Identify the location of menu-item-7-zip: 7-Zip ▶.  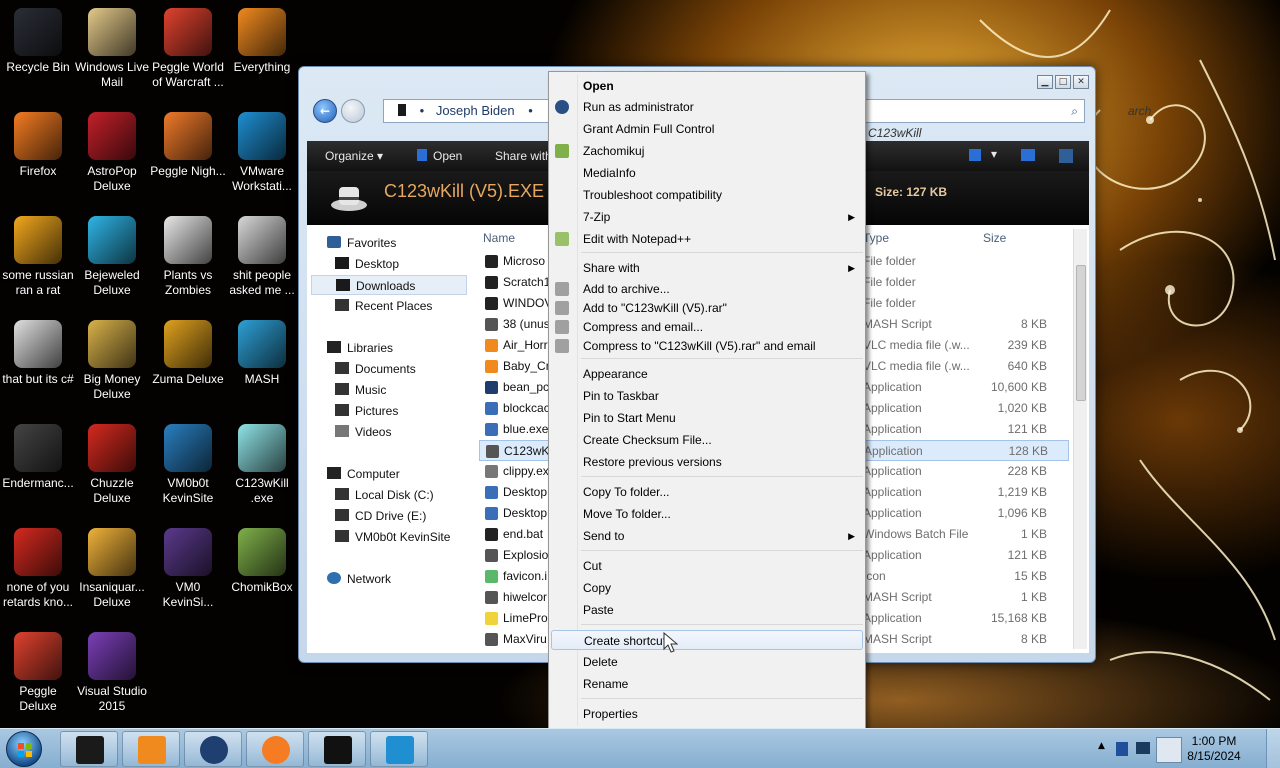
(723, 217).